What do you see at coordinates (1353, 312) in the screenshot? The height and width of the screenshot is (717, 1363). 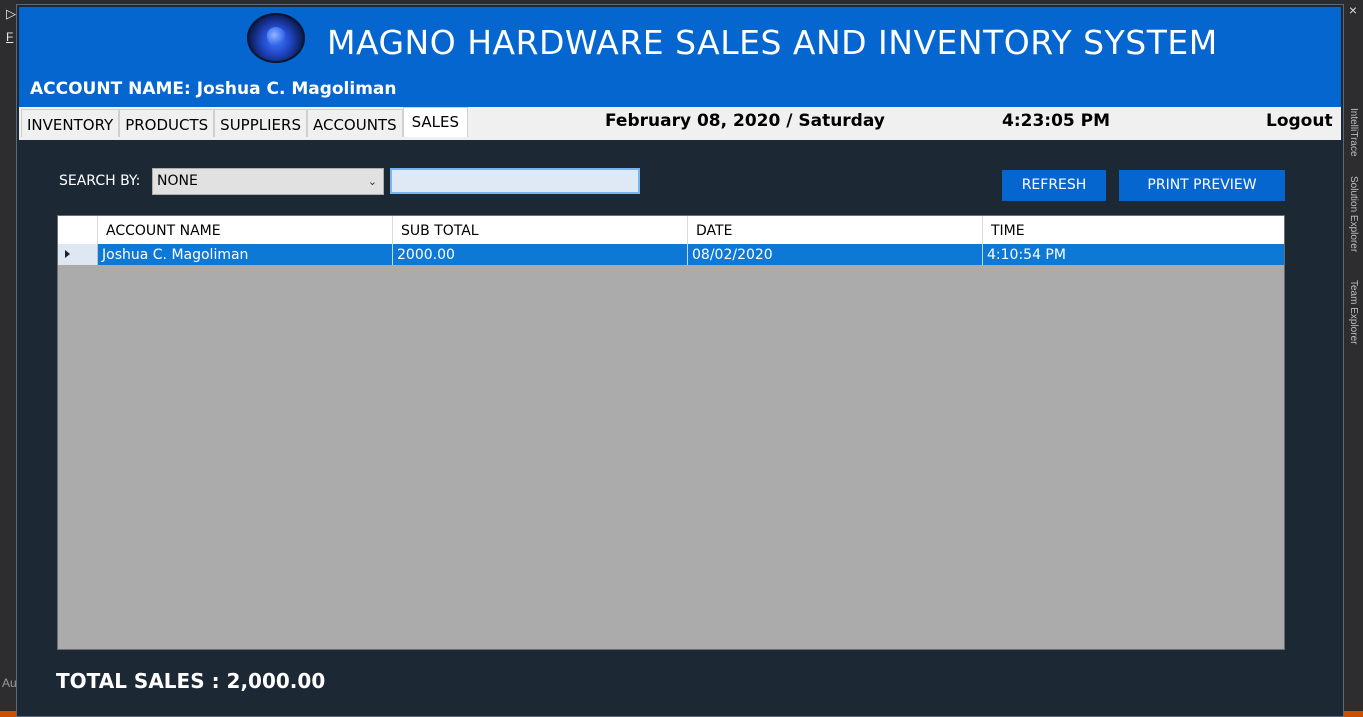 I see `ide-side-tab-team-explorer: Team Explorer` at bounding box center [1353, 312].